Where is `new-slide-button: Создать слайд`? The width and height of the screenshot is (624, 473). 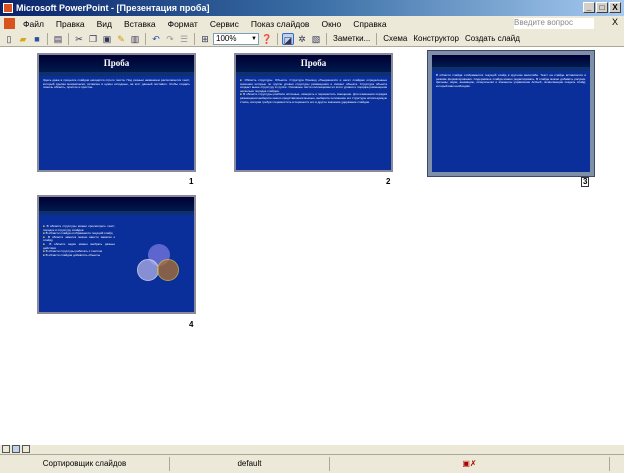
new-slide-button: Создать слайд is located at coordinates (492, 38).